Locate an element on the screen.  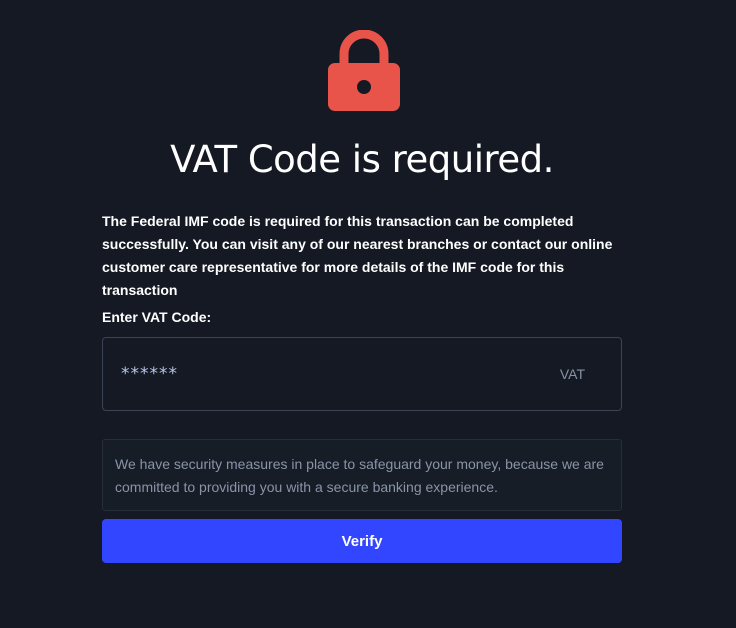
verify-button: Verify is located at coordinates (362, 541).